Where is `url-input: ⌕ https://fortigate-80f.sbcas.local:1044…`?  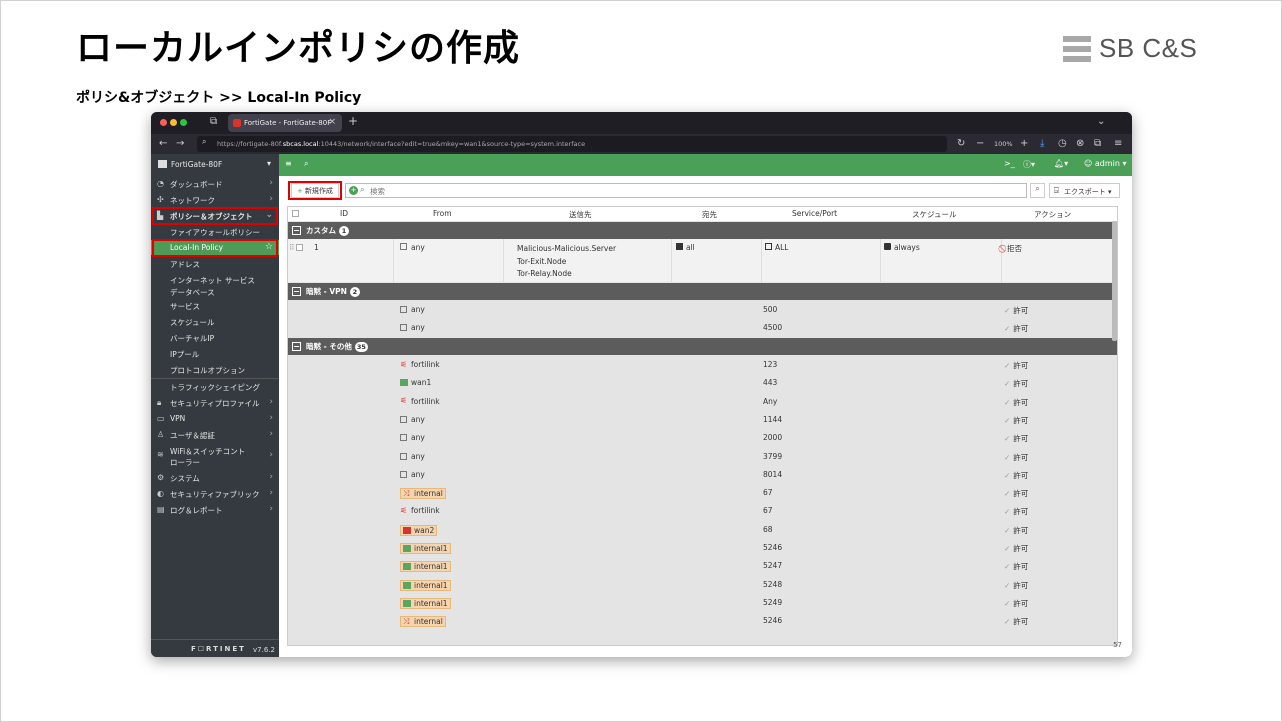 url-input: ⌕ https://fortigate-80f.sbcas.local:1044… is located at coordinates (572, 144).